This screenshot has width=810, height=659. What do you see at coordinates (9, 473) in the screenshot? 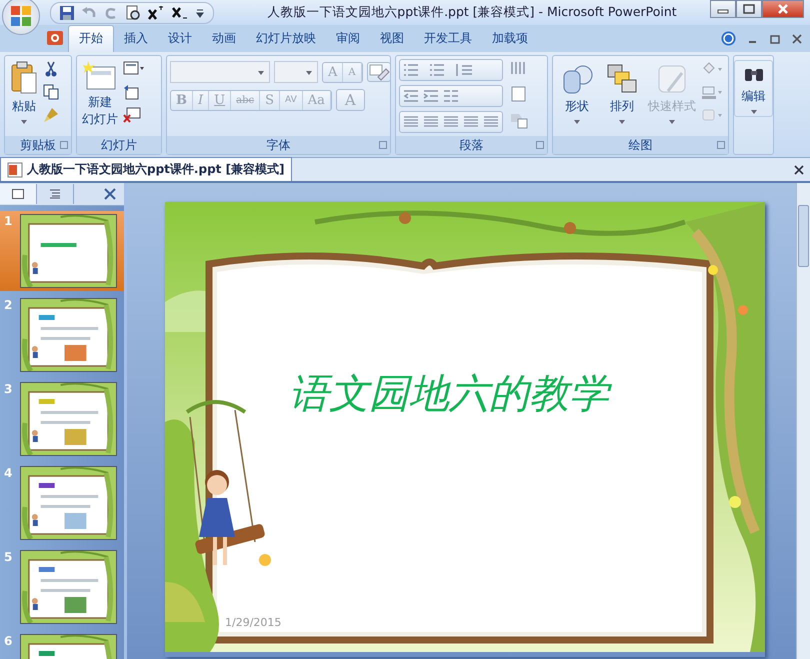
I see `slide-number: 4` at bounding box center [9, 473].